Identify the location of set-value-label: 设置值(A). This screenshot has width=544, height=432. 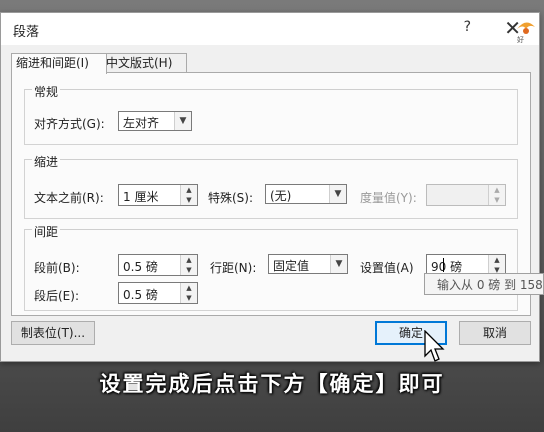
(387, 268).